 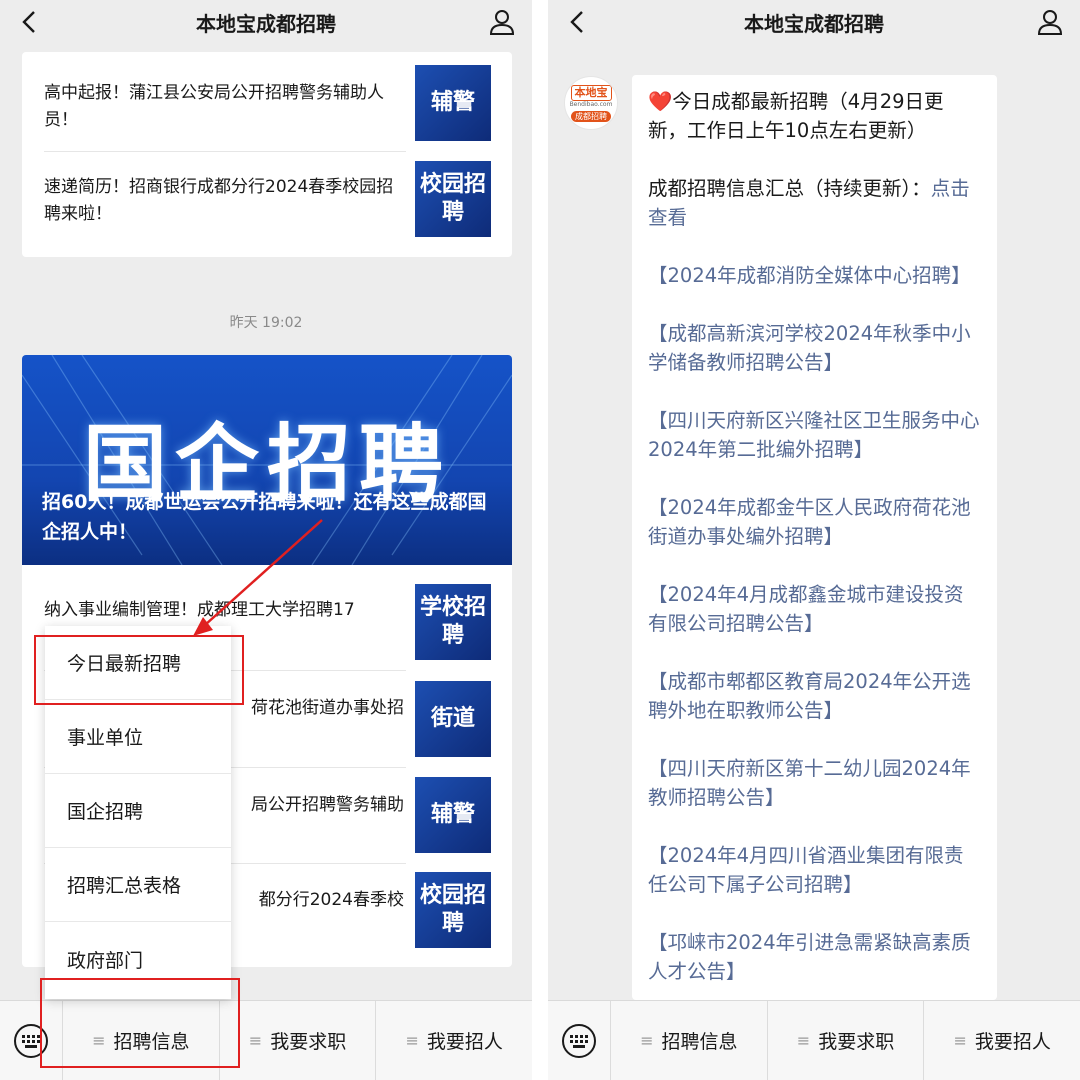 What do you see at coordinates (138, 811) in the screenshot?
I see `submenu-item-soe: 国企招聘` at bounding box center [138, 811].